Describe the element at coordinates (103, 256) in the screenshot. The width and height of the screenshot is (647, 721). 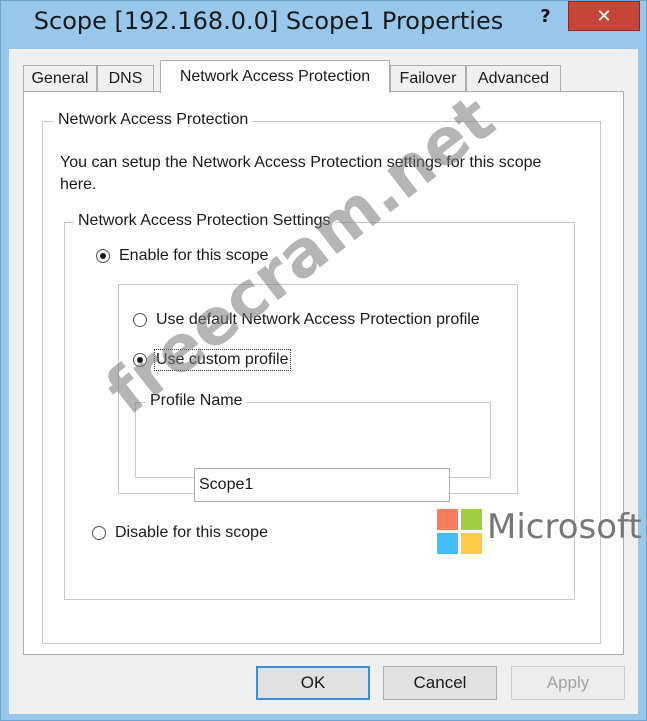
I see `enable-radio-indicator` at that location.